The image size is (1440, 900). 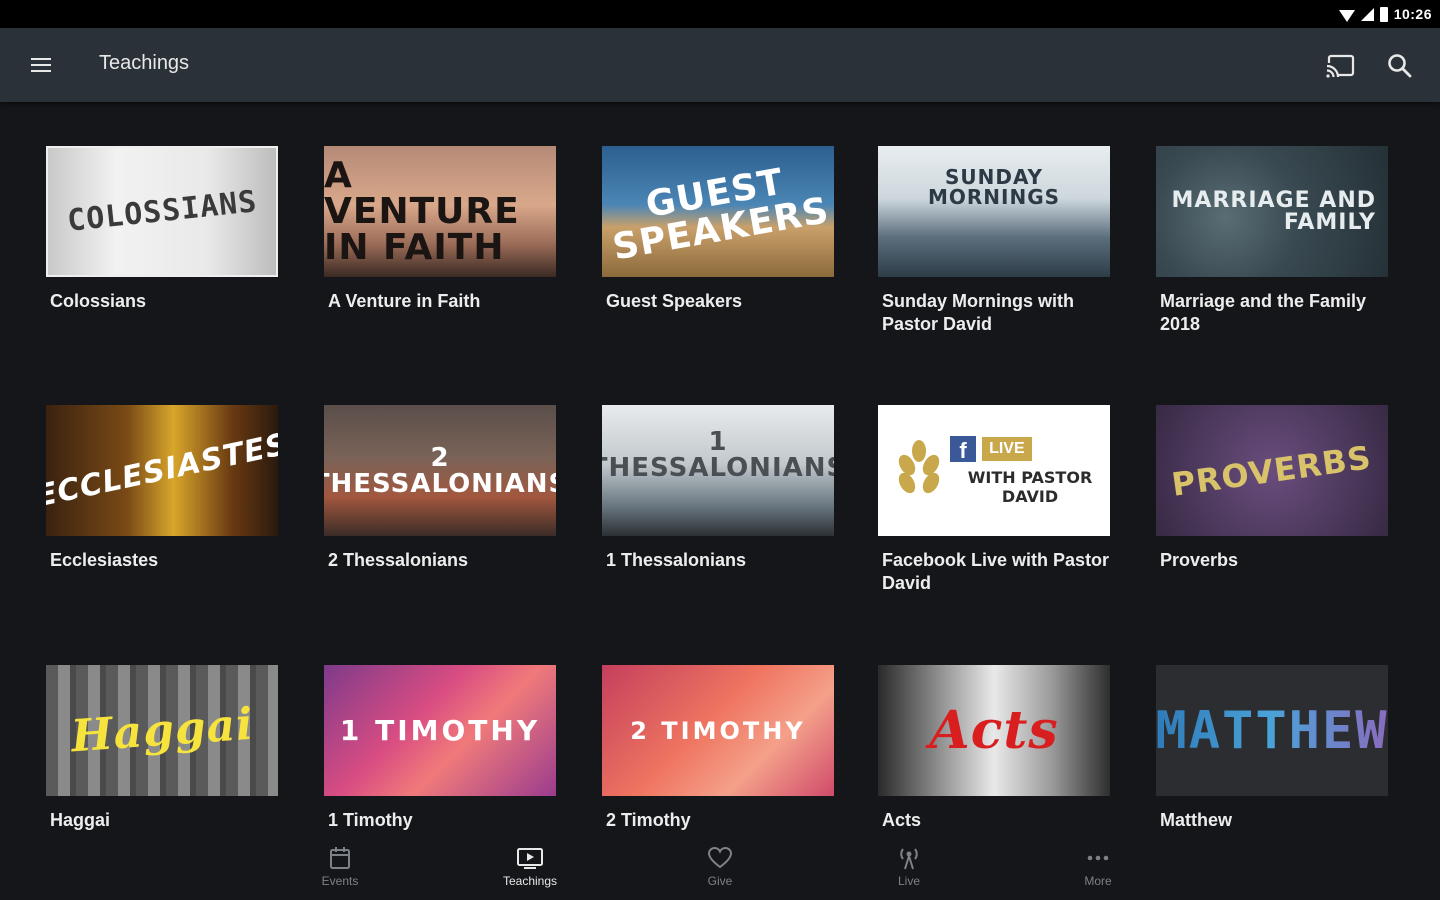 I want to click on nav-more: More, so click(x=1098, y=867).